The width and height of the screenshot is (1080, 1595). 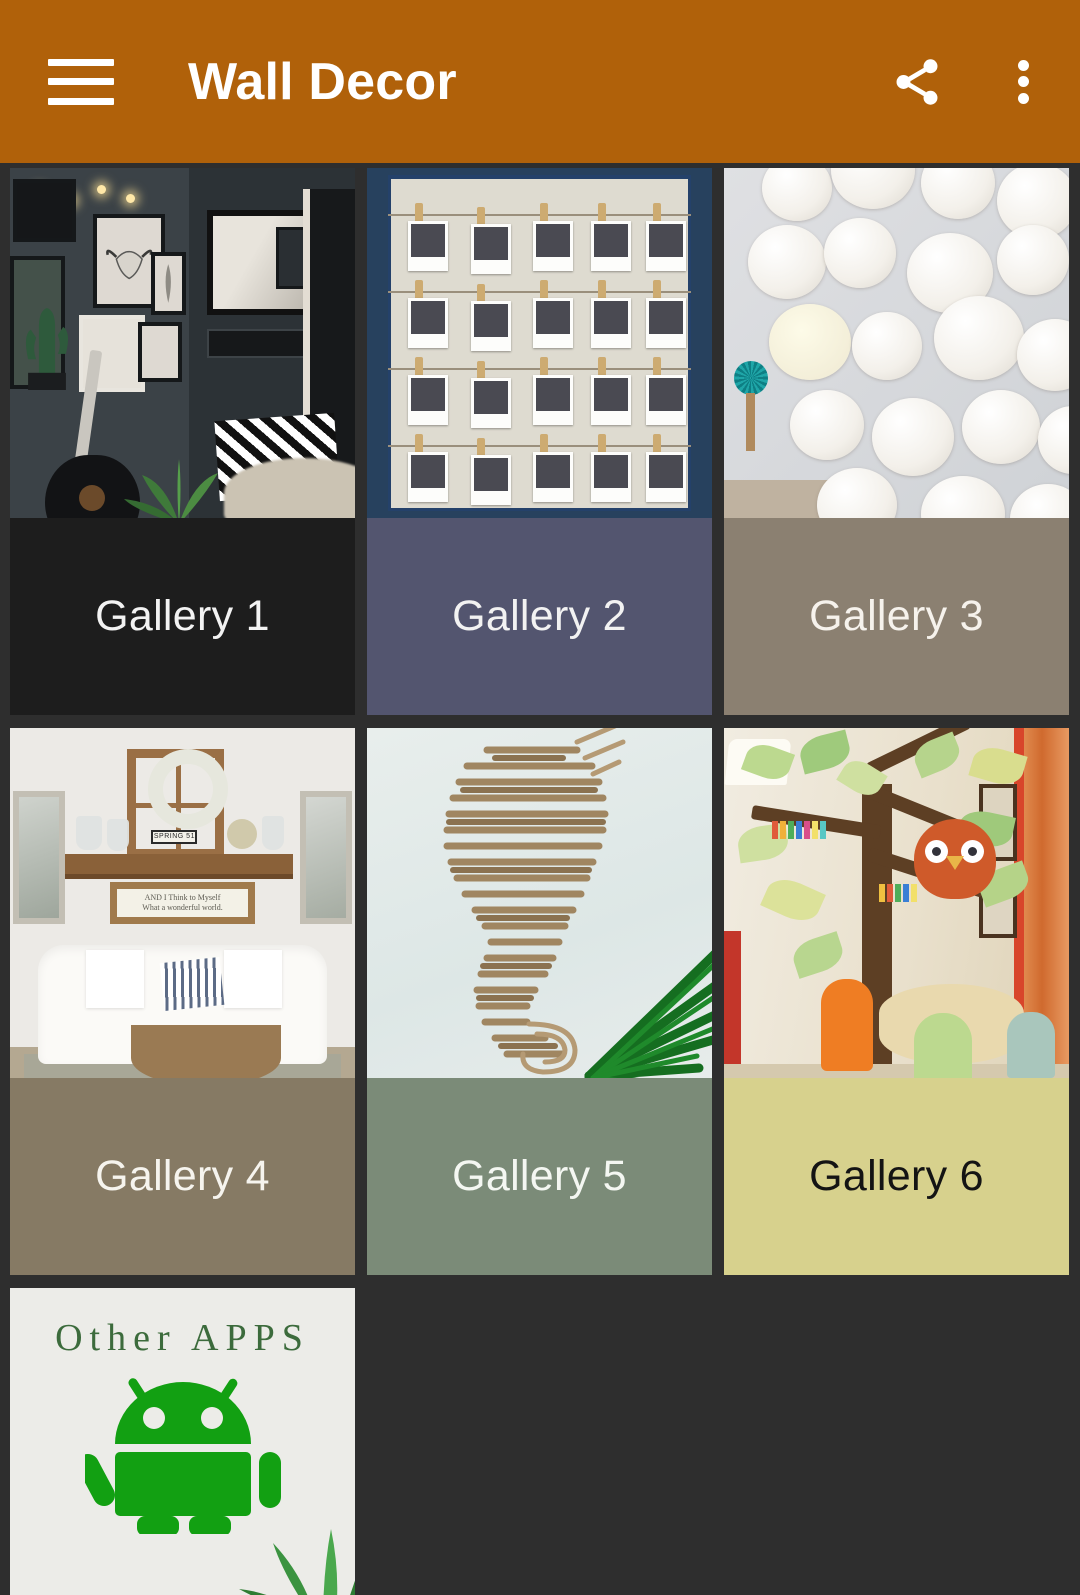 What do you see at coordinates (896, 1176) in the screenshot?
I see `gallery-caption: Gallery 6` at bounding box center [896, 1176].